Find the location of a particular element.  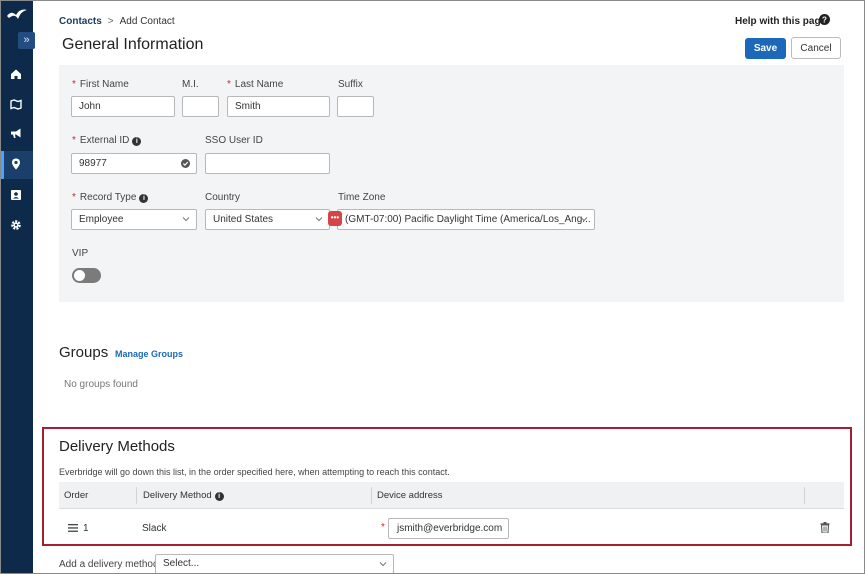

megaphone-icon is located at coordinates (16, 133).